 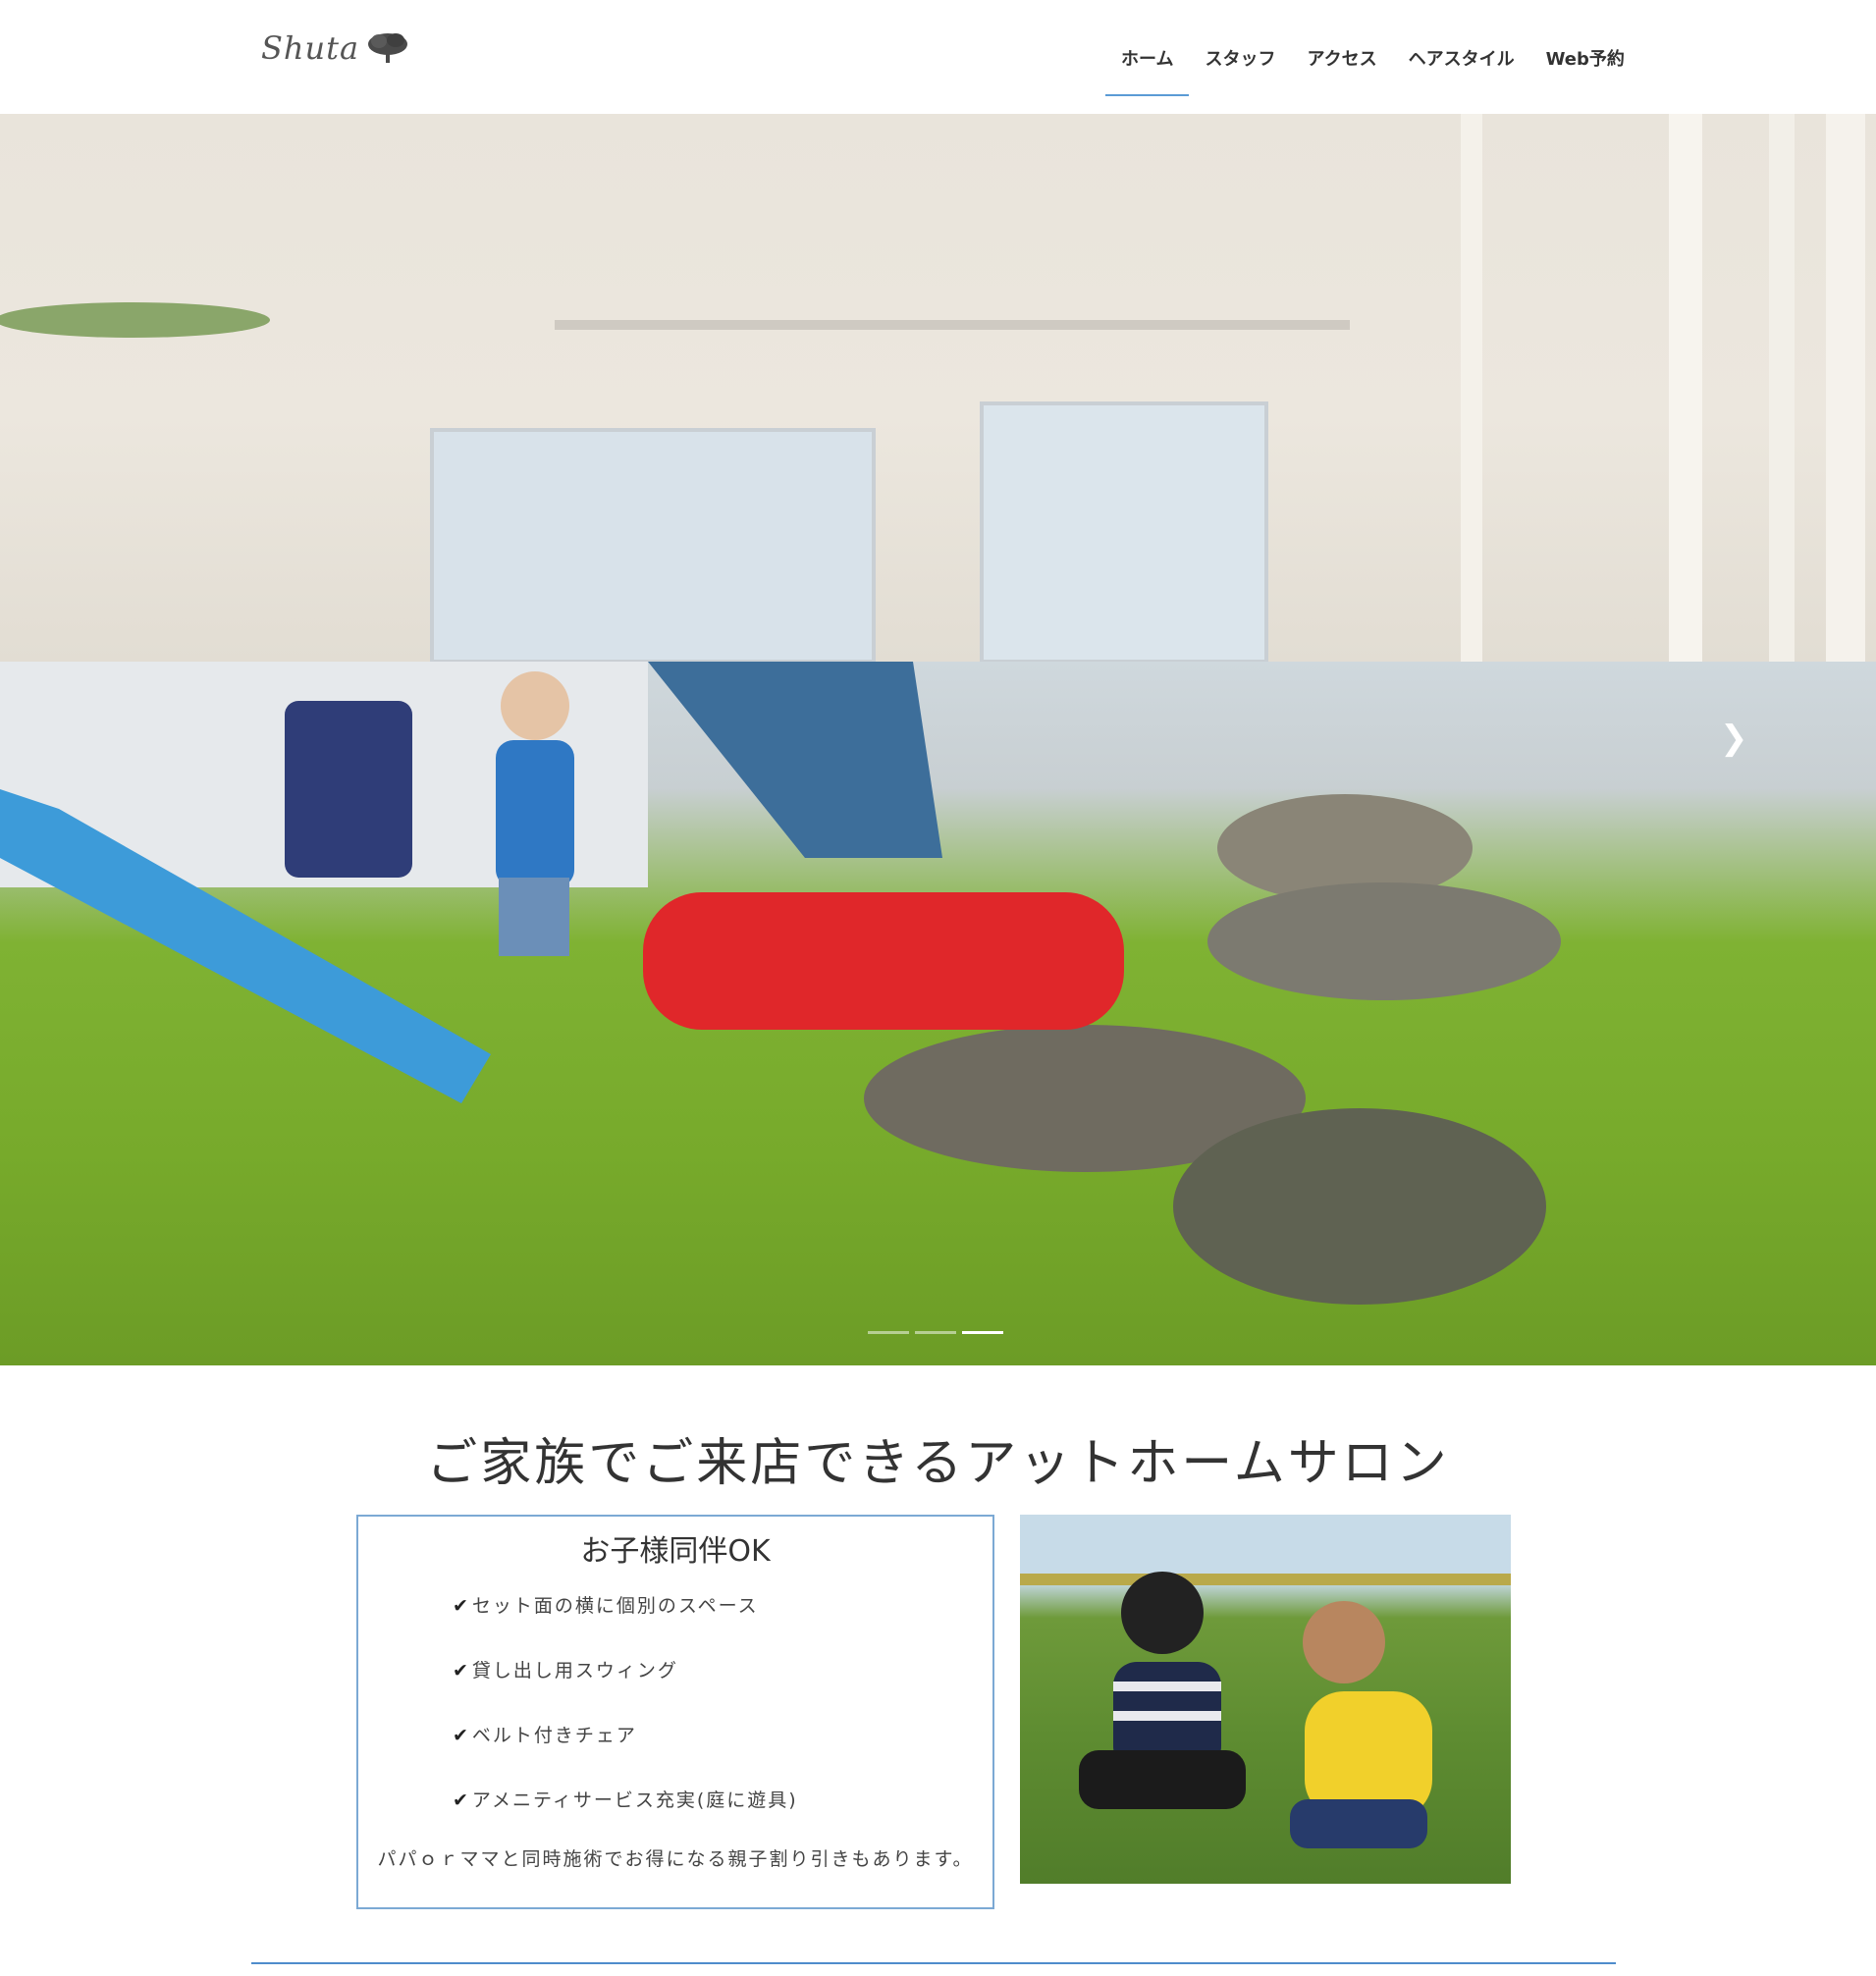 I want to click on tree-icon, so click(x=388, y=48).